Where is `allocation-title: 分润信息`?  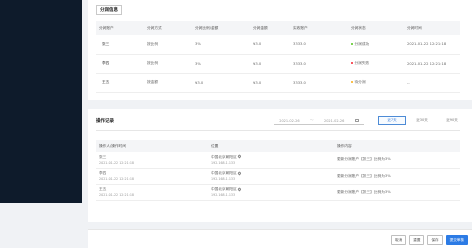 allocation-title: 分润信息 is located at coordinates (109, 10).